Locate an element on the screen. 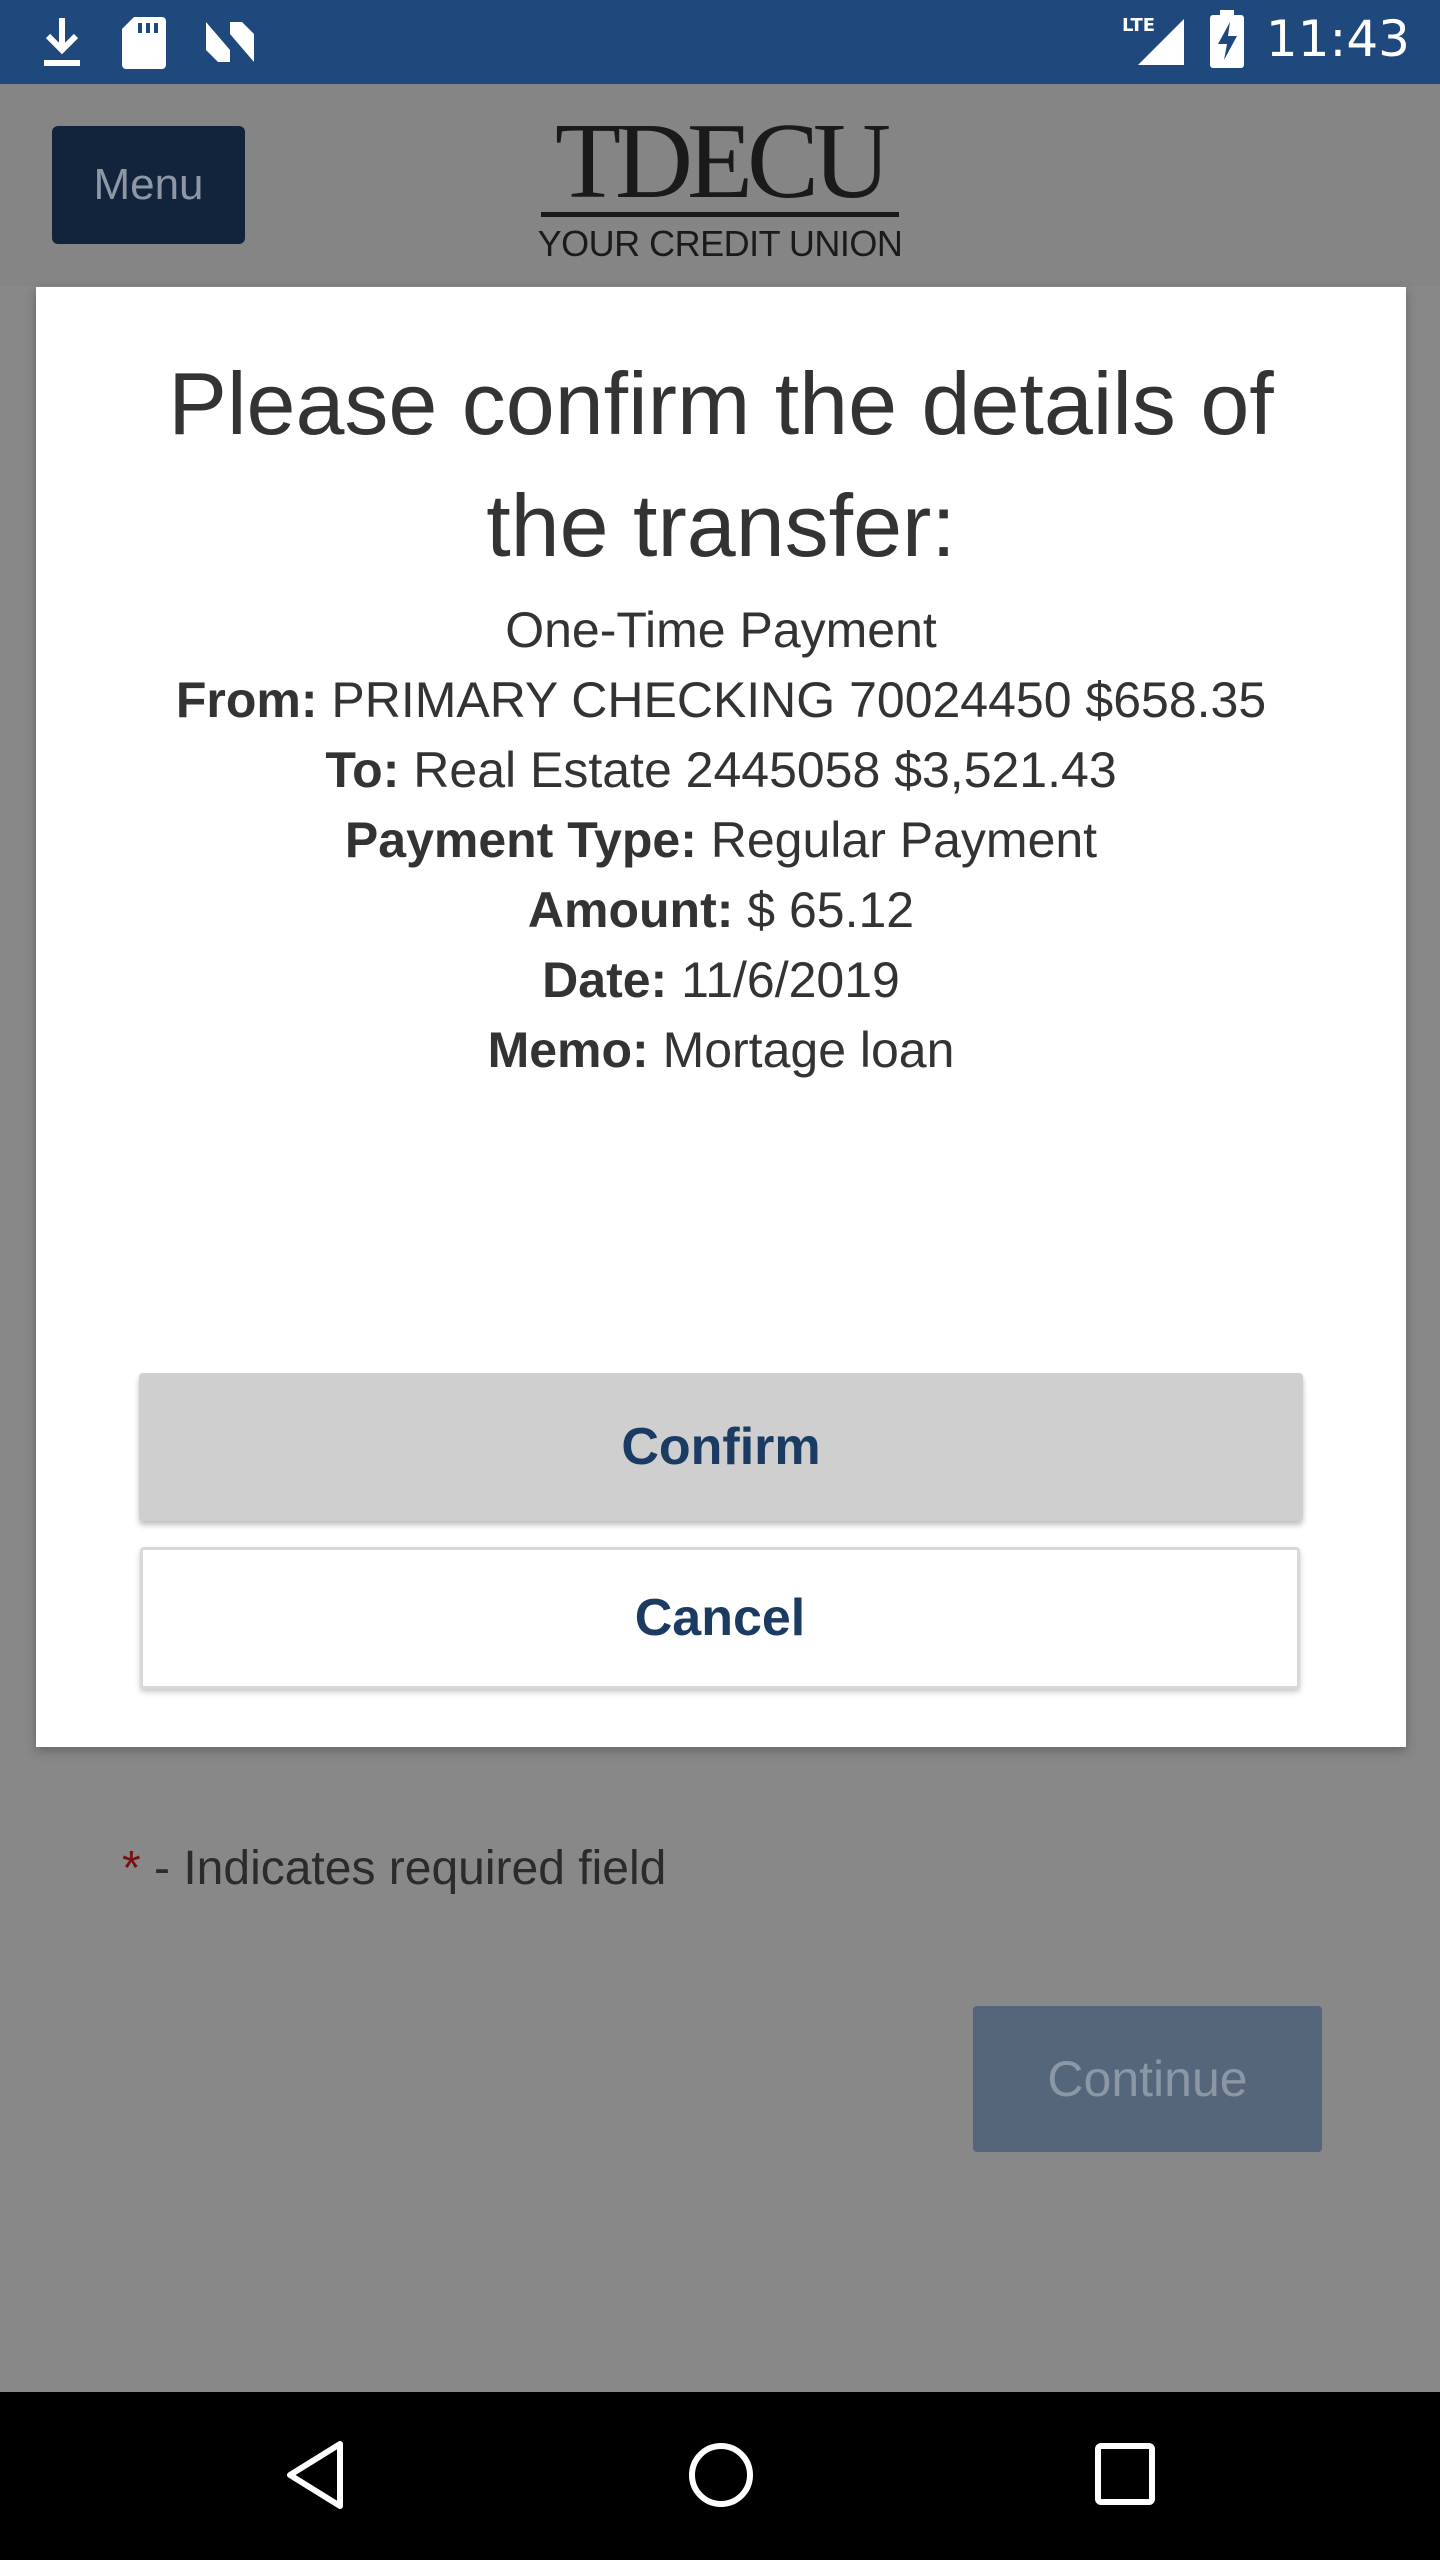  menu-button: Menu is located at coordinates (148, 185).